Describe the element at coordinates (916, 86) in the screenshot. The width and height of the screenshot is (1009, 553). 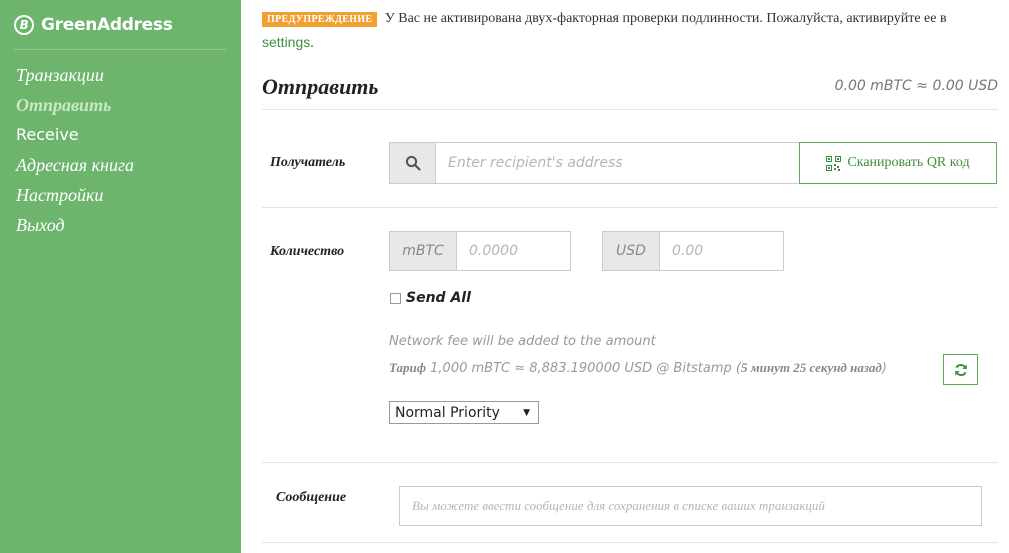
I see `balance-display: 0.00 mBTC ≈ 0.00 USD` at that location.